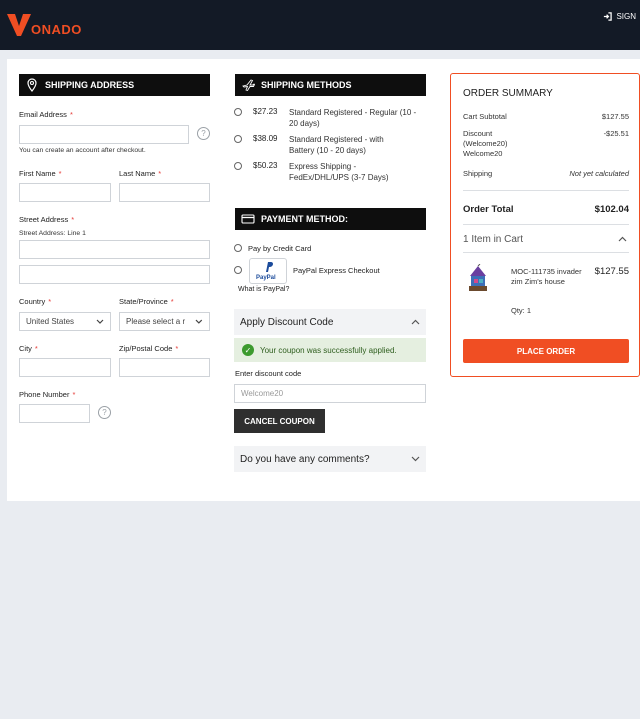  I want to click on zip-label-text: Zip/Postal Code, so click(146, 348).